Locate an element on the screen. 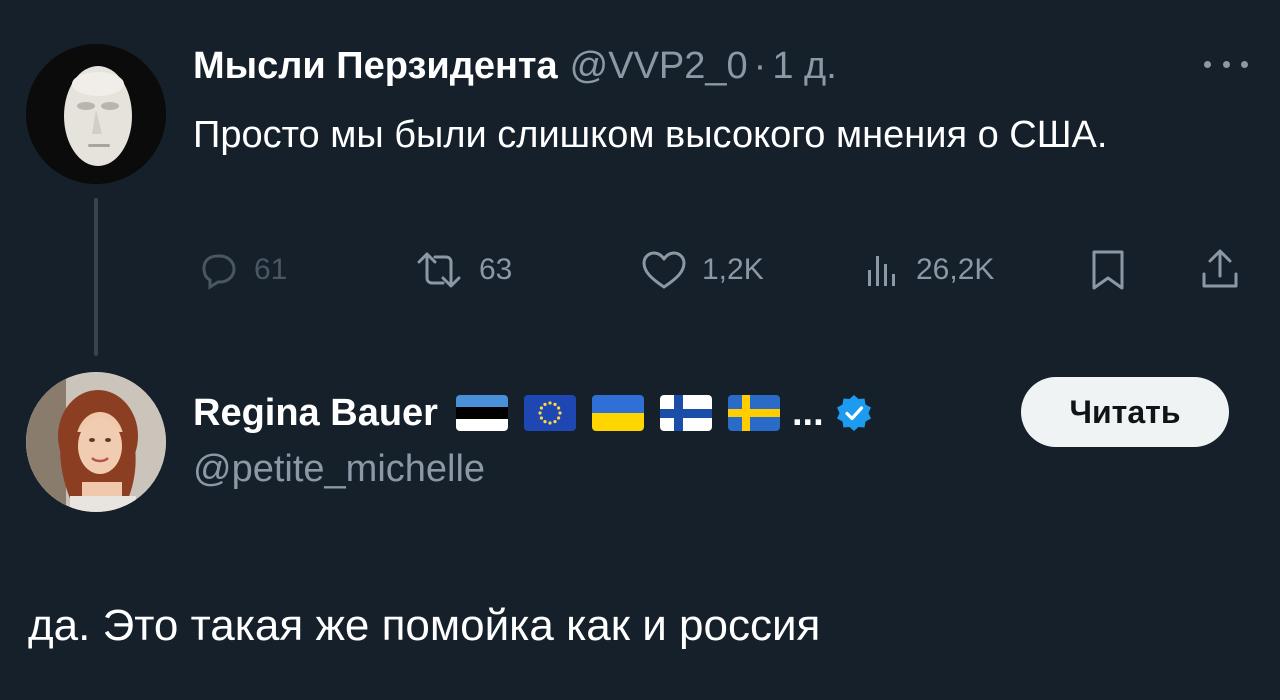  share-icon is located at coordinates (1220, 268).